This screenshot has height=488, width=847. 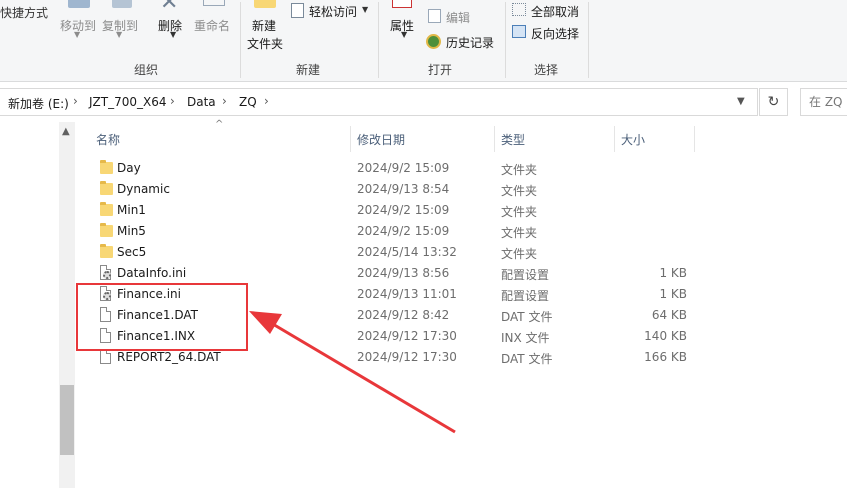 I want to click on column-header-name: 名称, so click(x=108, y=139).